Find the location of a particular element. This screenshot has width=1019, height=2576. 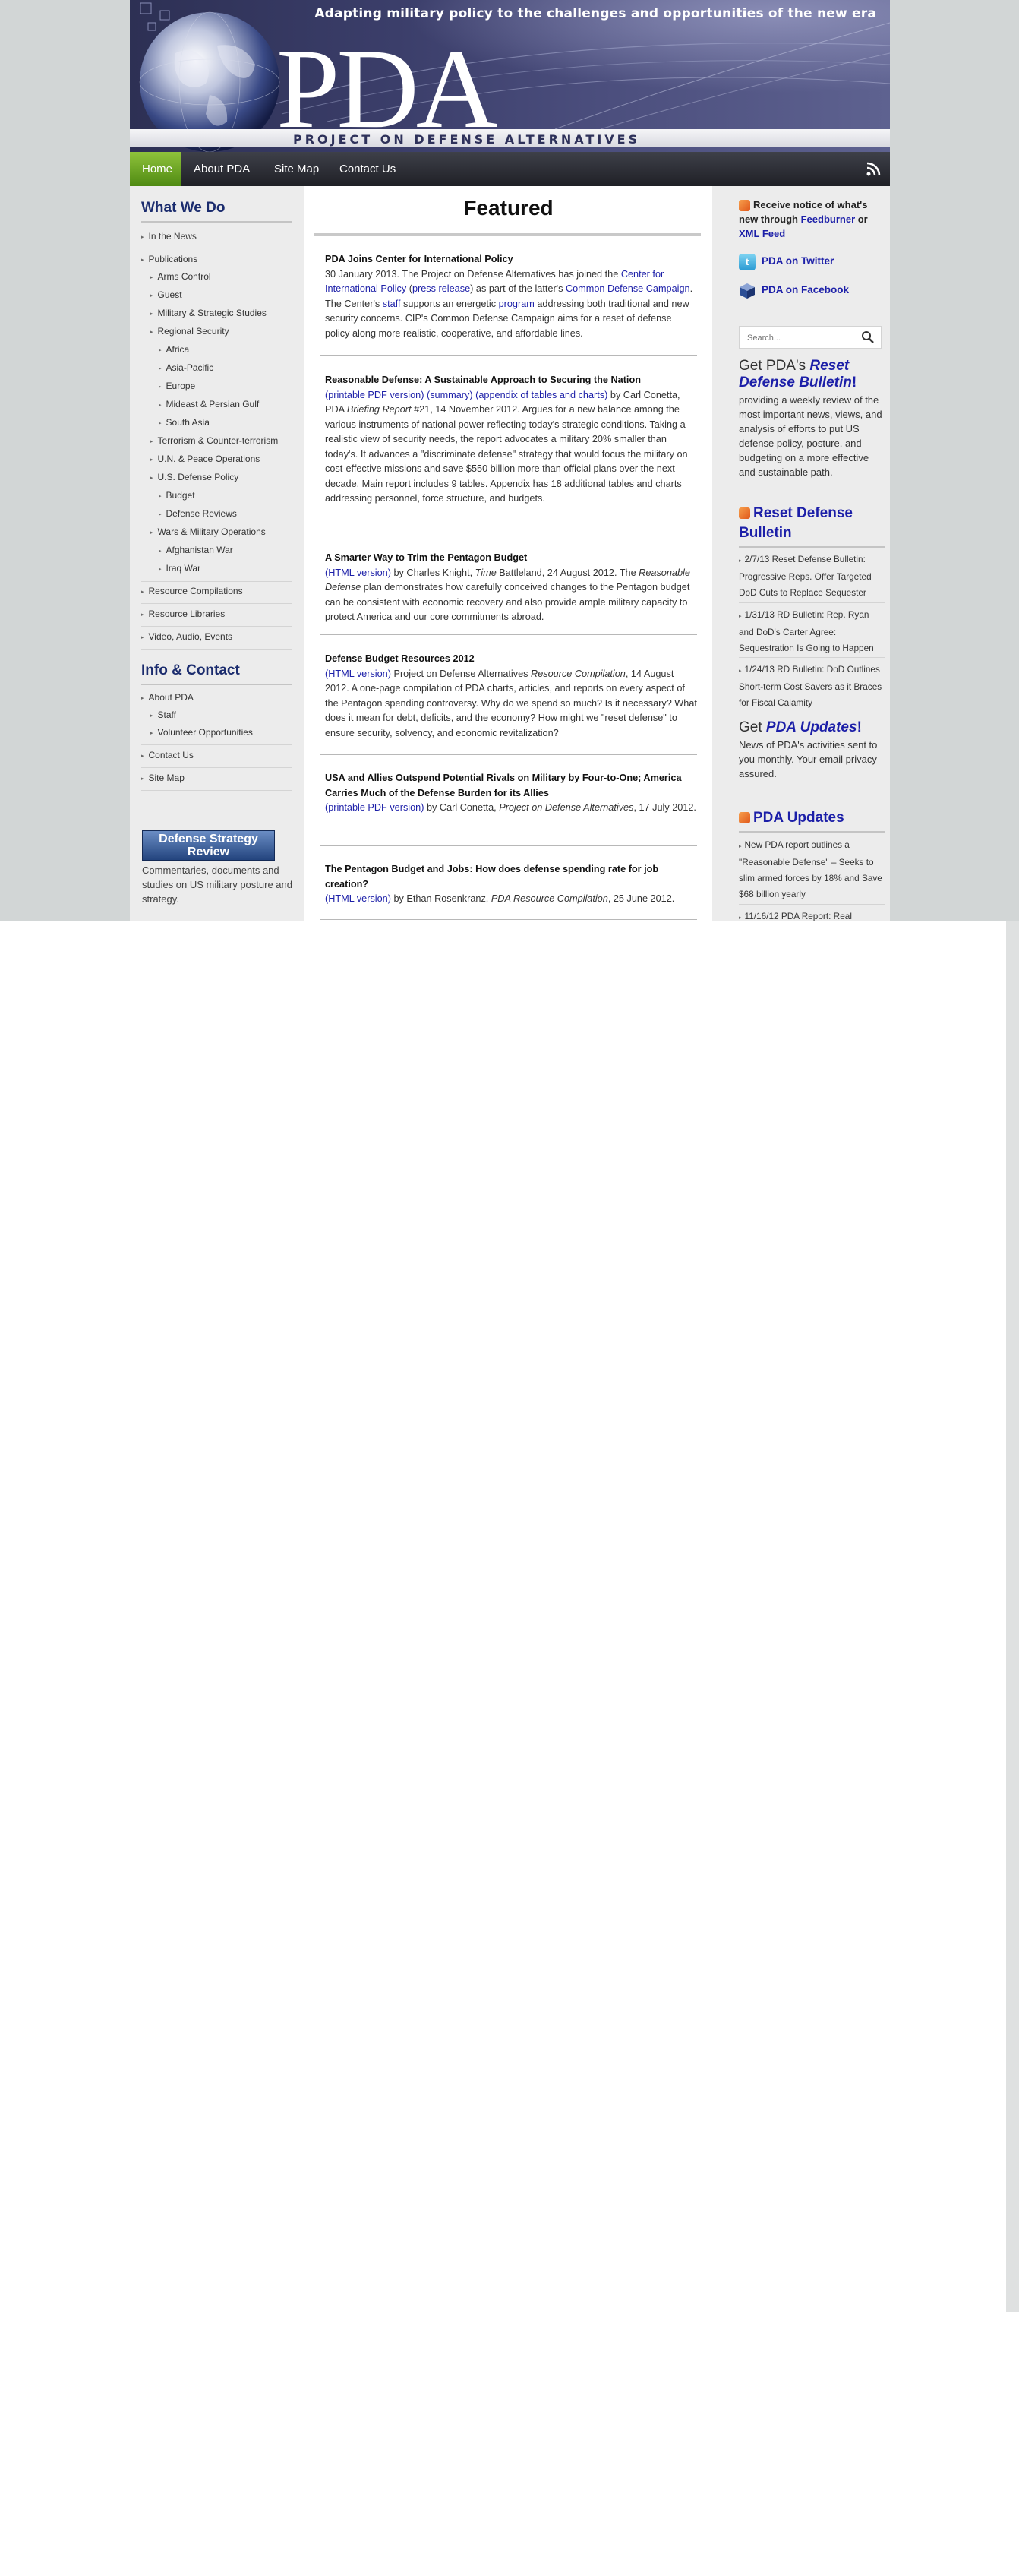

bulletin-promo-heading: Get PDA's Reset Defense Bulletin! is located at coordinates (812, 374).